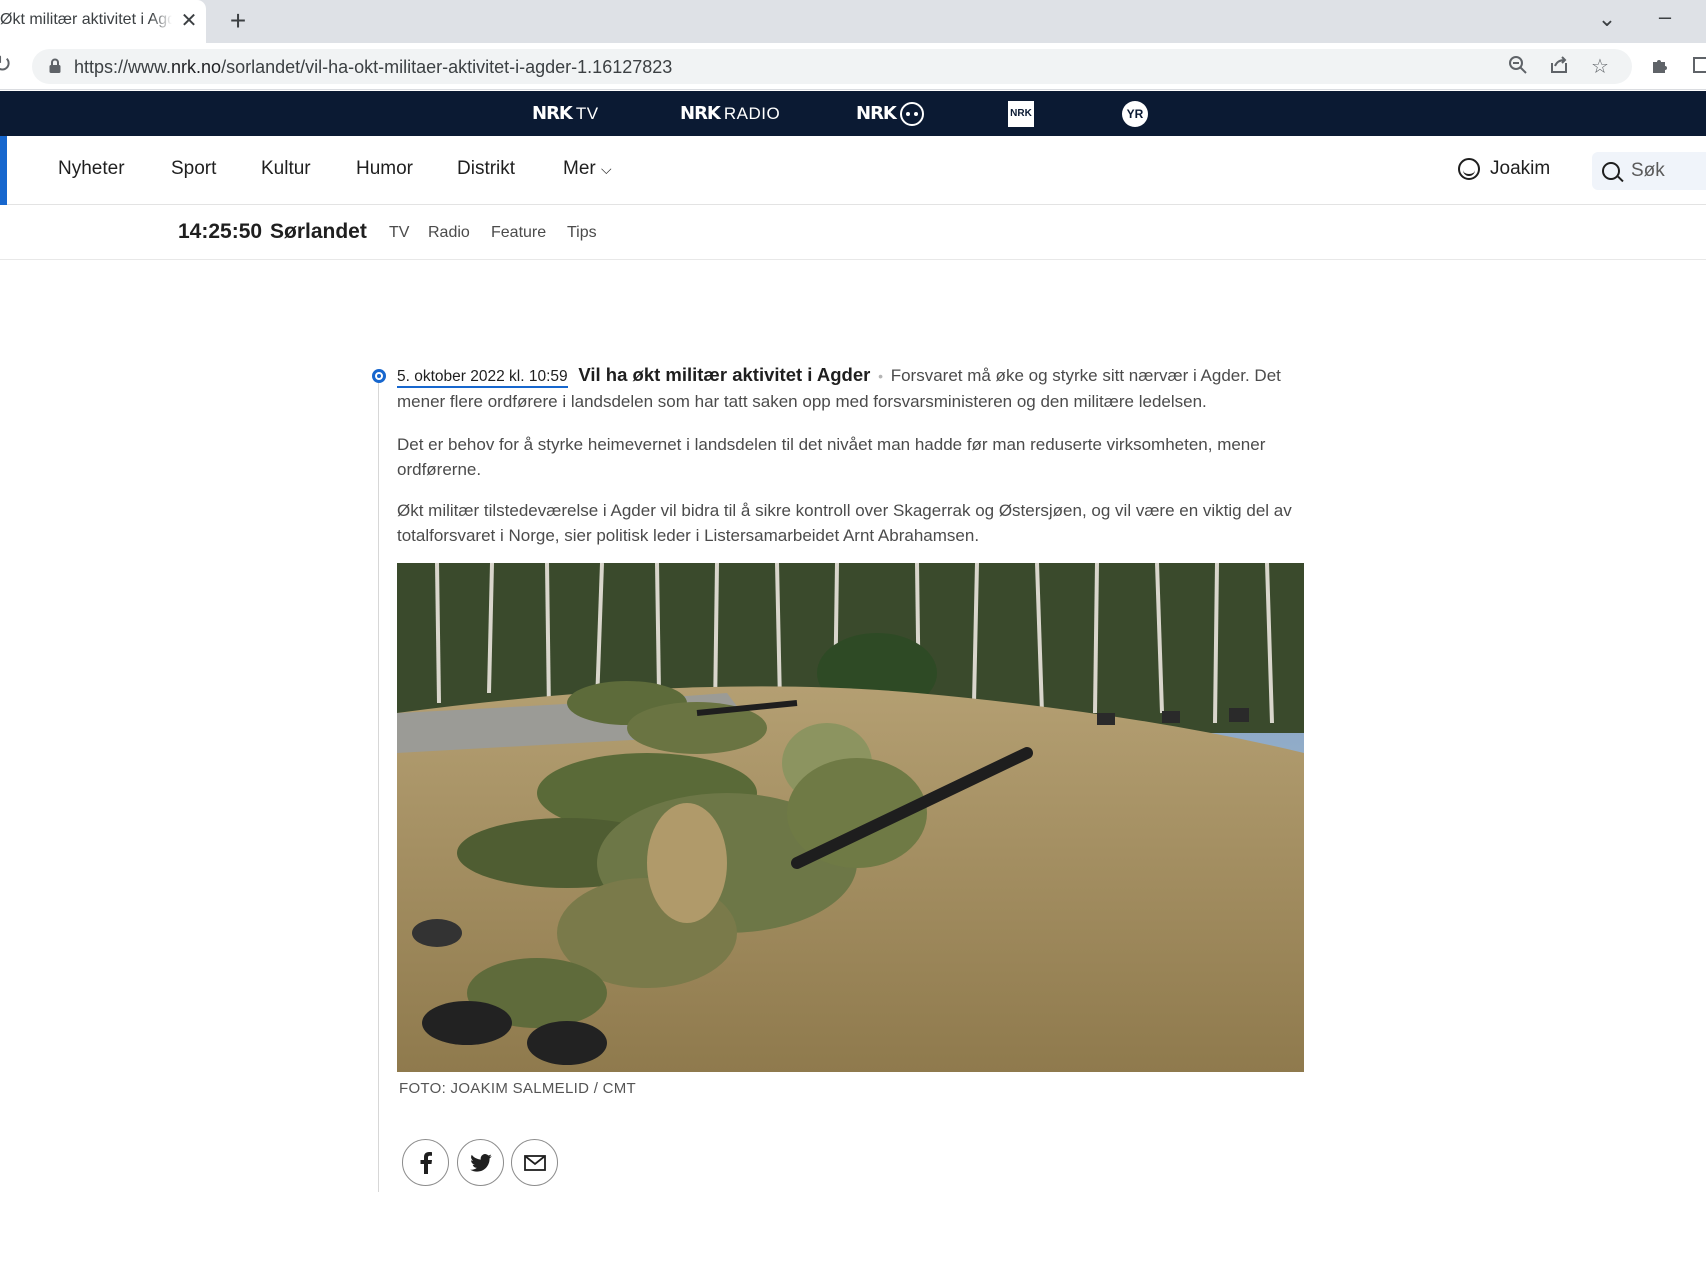  What do you see at coordinates (606, 169) in the screenshot?
I see `chevron-down-icon: ⌵` at bounding box center [606, 169].